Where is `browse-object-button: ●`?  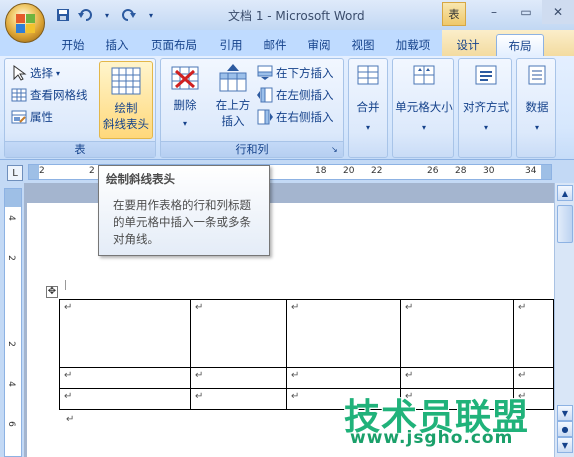
browse-object-button: ● is located at coordinates (565, 429).